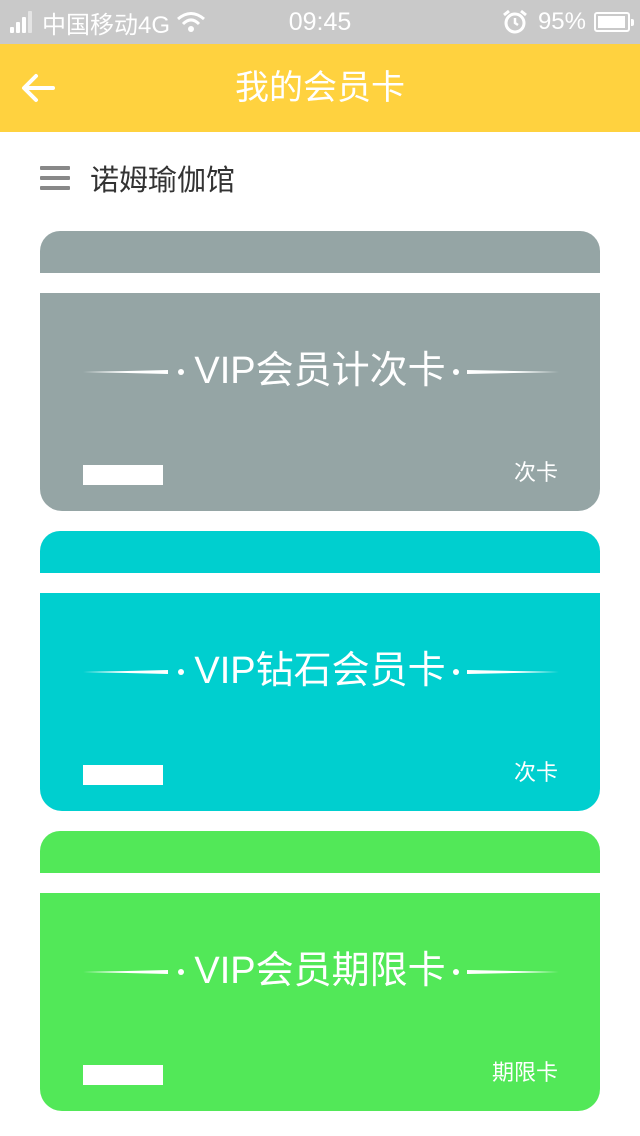 The width and height of the screenshot is (640, 1136). I want to click on store-row: 诺姆瑜伽馆, so click(137, 178).